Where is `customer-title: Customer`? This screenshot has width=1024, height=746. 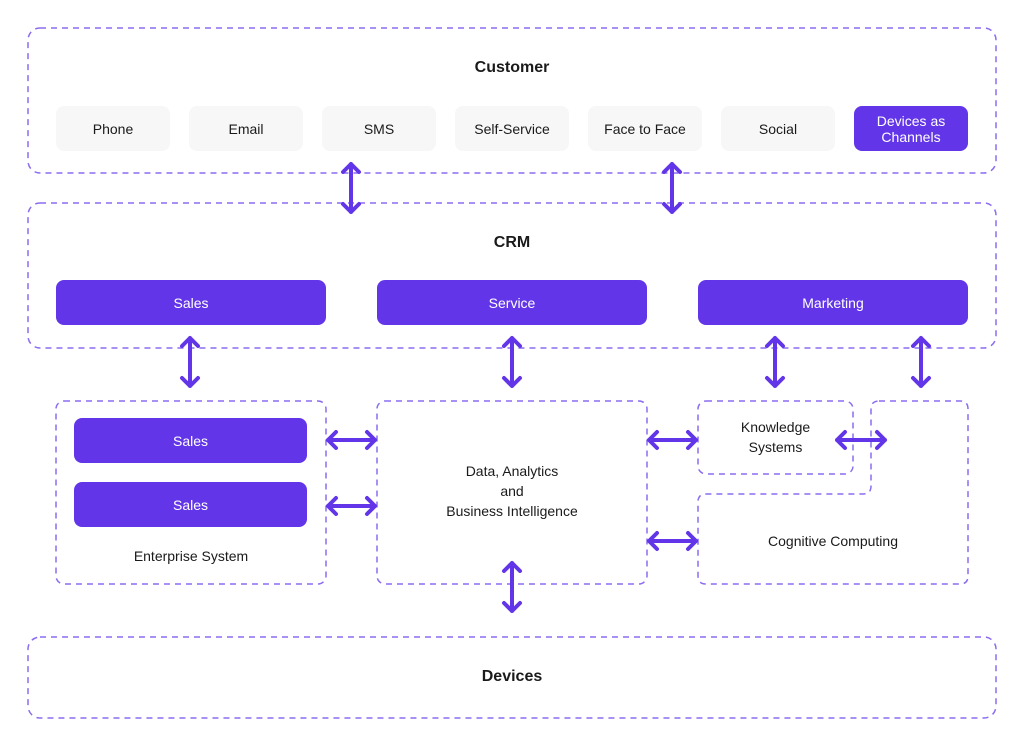
customer-title: Customer is located at coordinates (512, 67).